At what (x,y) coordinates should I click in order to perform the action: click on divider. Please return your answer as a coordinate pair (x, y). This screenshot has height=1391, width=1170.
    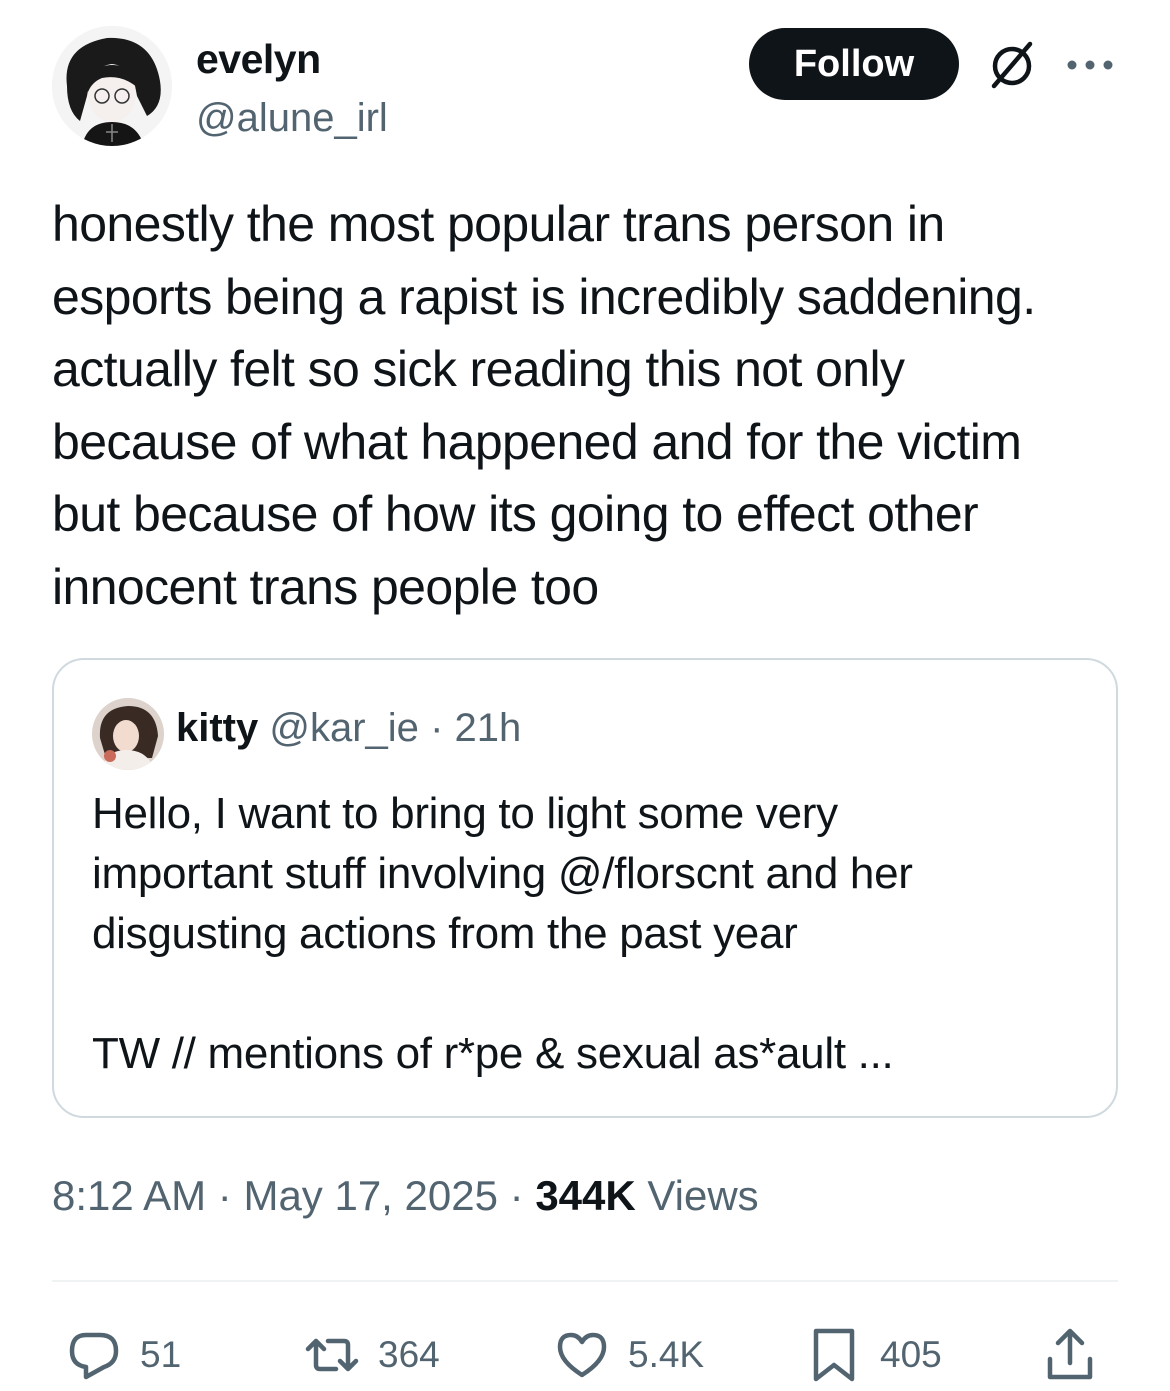
    Looking at the image, I should click on (585, 1281).